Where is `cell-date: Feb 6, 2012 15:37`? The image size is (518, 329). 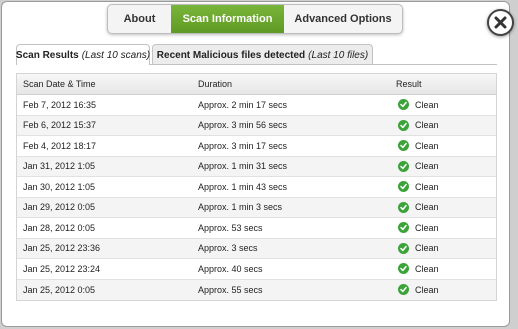
cell-date: Feb 6, 2012 15:37 is located at coordinates (60, 125).